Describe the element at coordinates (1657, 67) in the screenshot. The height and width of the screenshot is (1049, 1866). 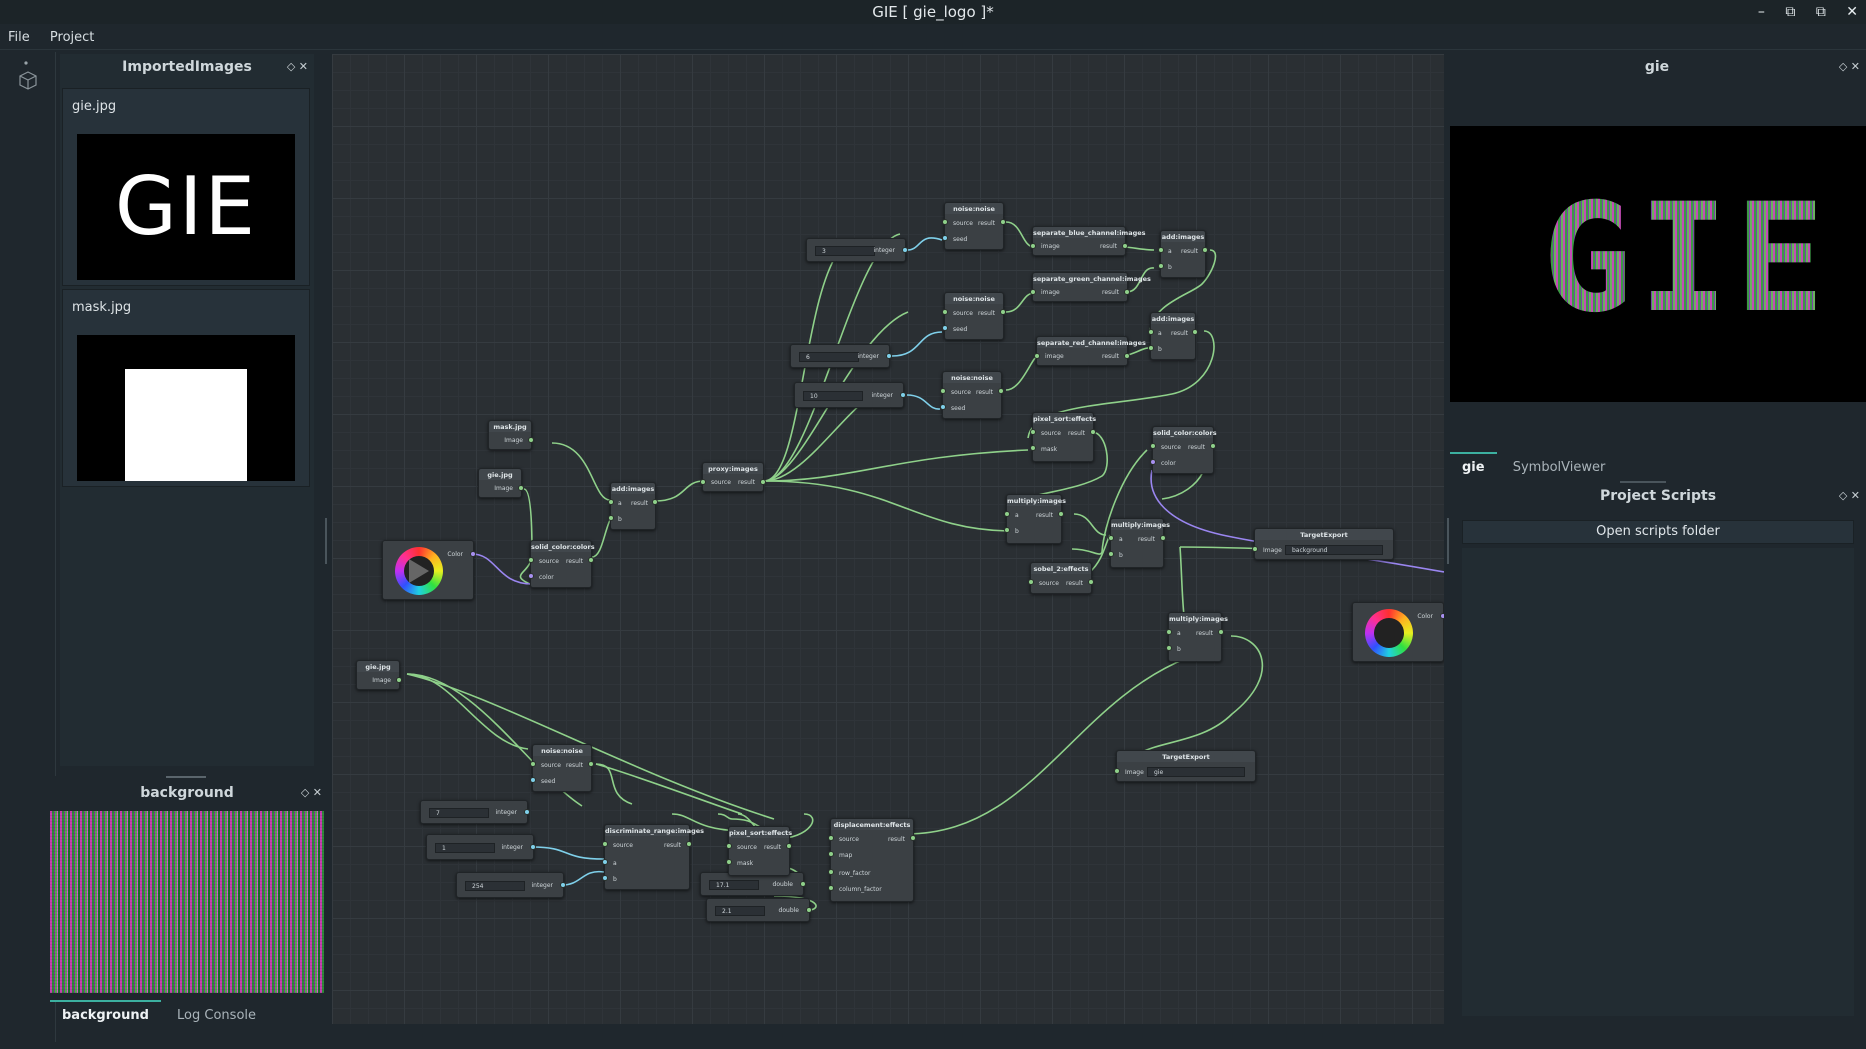
I see `panel-title: gie ◇ ✕` at that location.